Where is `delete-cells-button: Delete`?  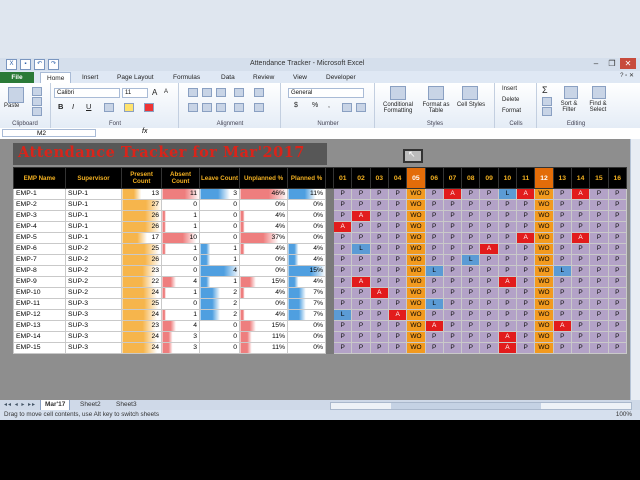 delete-cells-button: Delete is located at coordinates (510, 100).